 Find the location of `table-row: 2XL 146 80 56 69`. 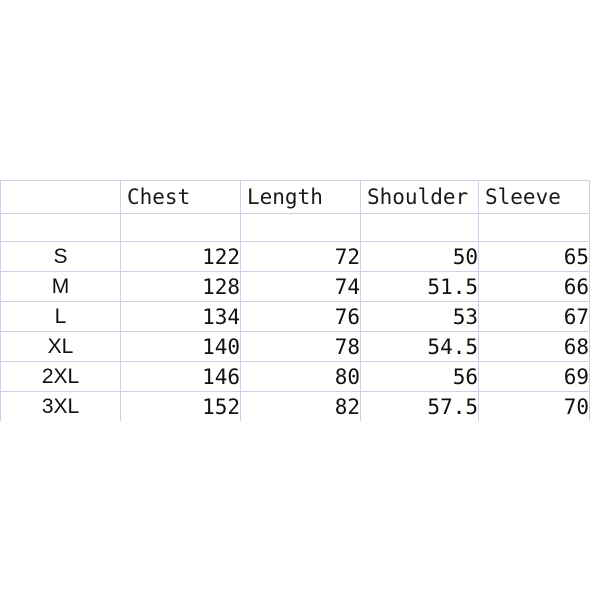

table-row: 2XL 146 80 56 69 is located at coordinates (295, 376).